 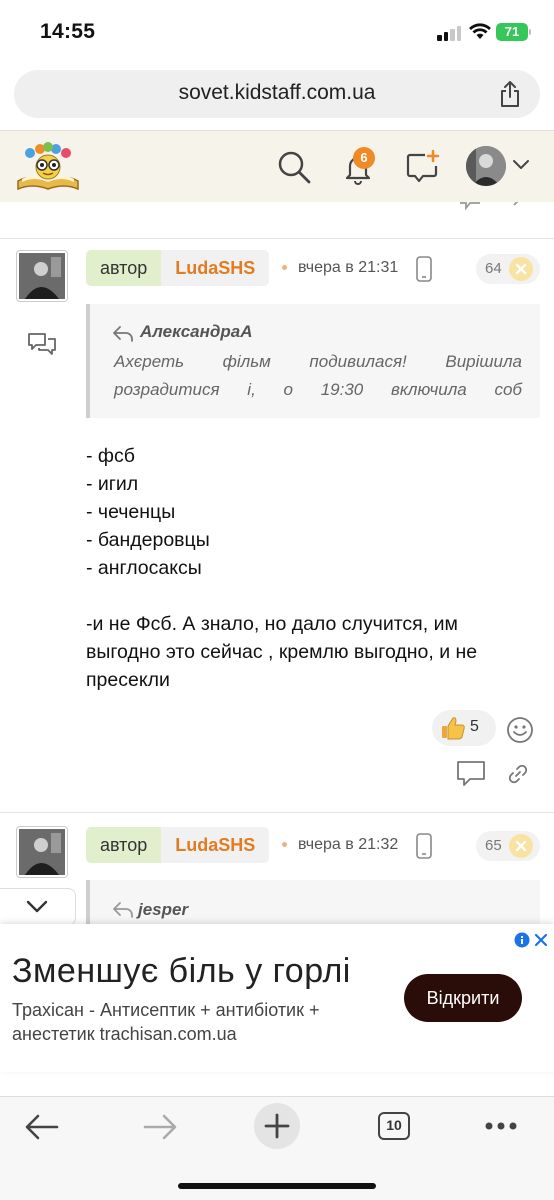 What do you see at coordinates (294, 167) in the screenshot?
I see `search-icon` at bounding box center [294, 167].